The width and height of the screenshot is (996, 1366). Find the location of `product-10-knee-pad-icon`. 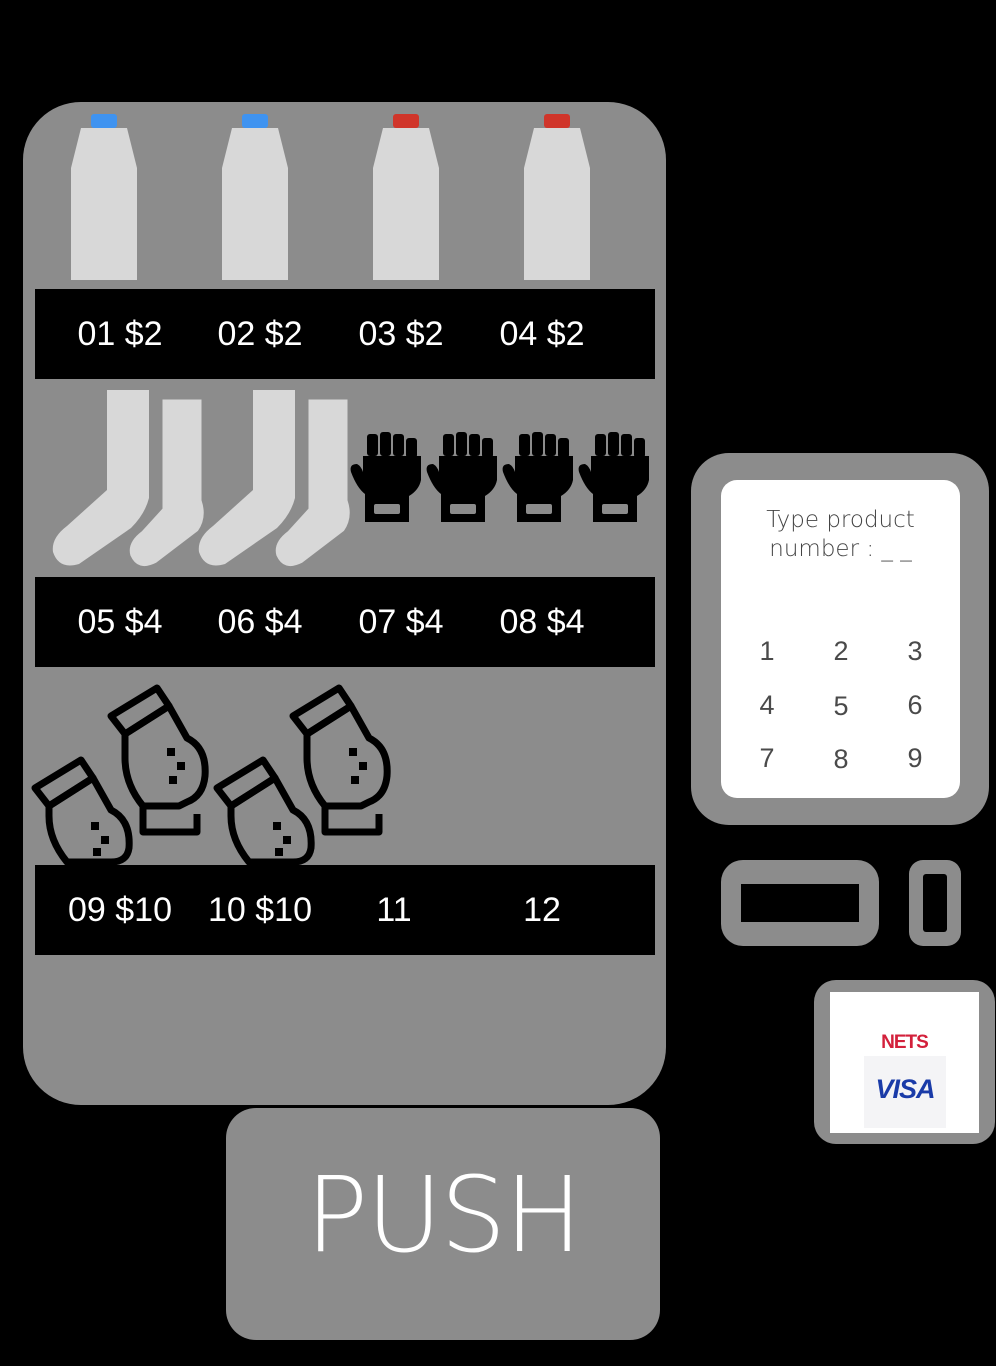

product-10-knee-pad-icon is located at coordinates (304, 771).